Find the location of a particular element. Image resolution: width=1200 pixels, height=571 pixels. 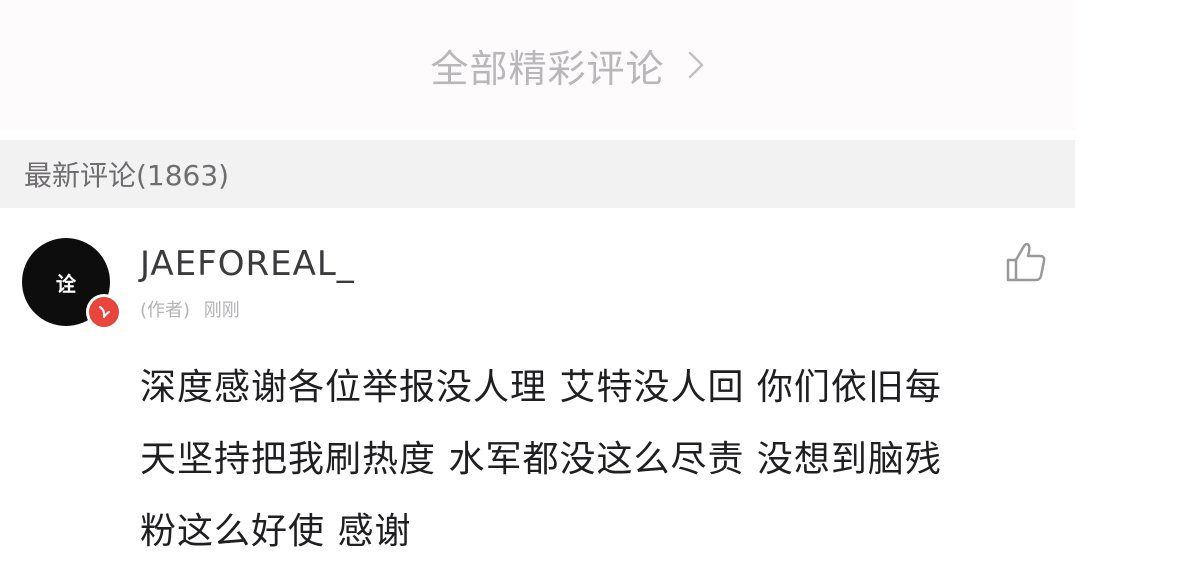

latest-comments-title: 最新评论(1863) is located at coordinates (127, 175).